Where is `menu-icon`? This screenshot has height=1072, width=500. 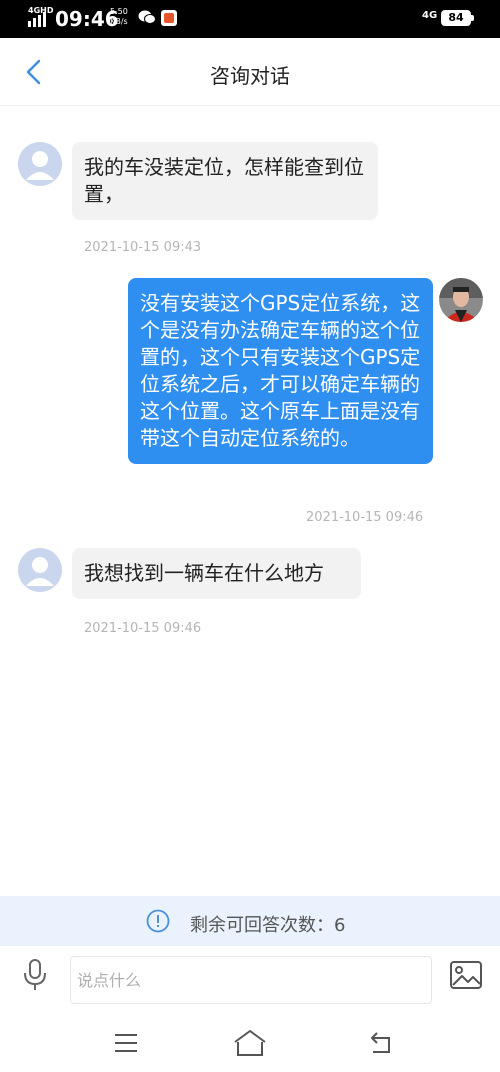
menu-icon is located at coordinates (126, 1043).